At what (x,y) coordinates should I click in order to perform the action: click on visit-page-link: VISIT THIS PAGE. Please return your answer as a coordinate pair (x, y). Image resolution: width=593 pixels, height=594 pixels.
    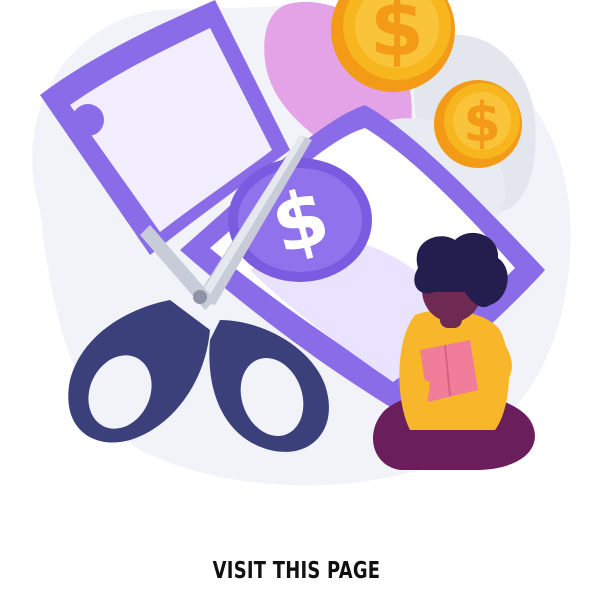
    Looking at the image, I should click on (296, 571).